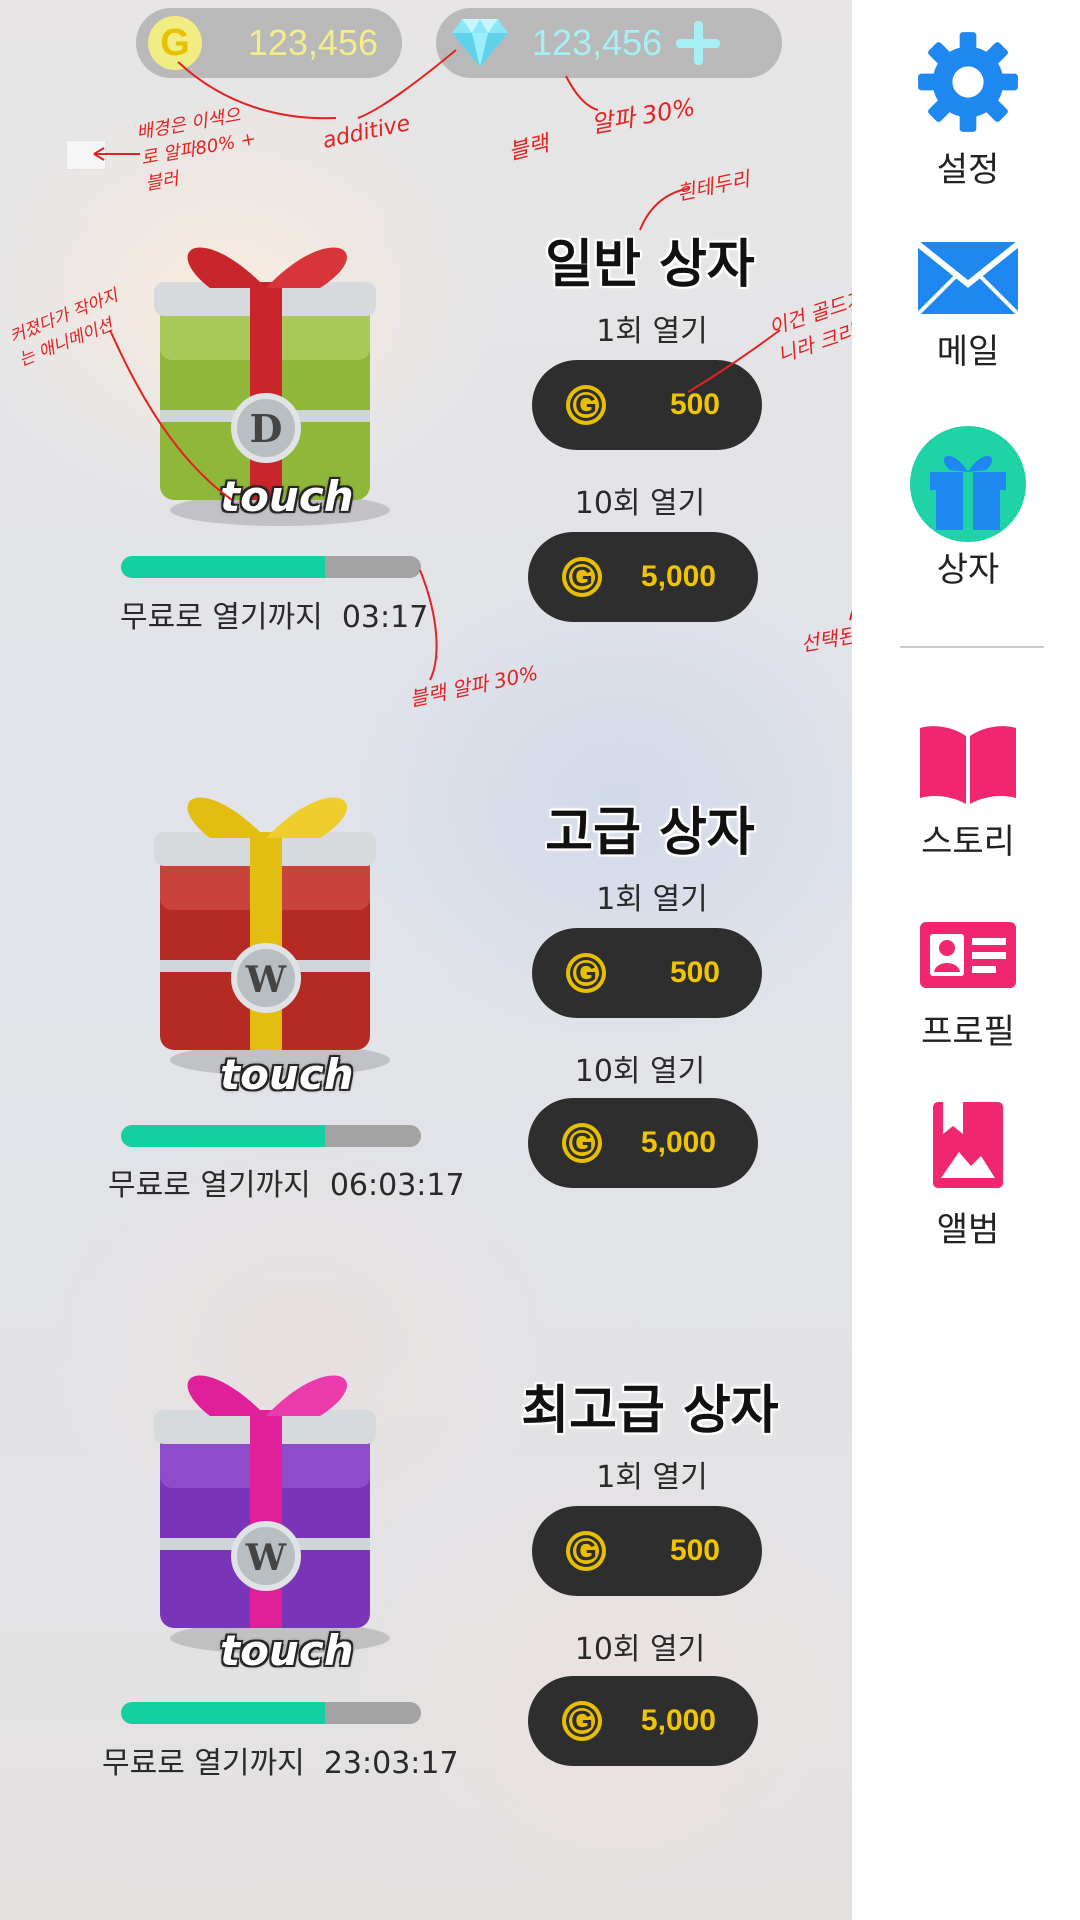 The height and width of the screenshot is (1920, 1080). I want to click on mail-icon, so click(968, 278).